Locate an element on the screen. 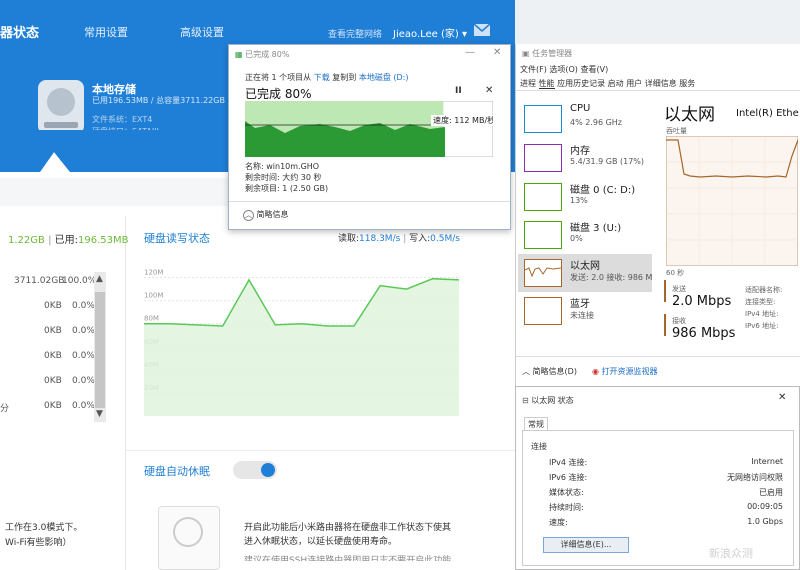 This screenshot has width=800, height=570. copy-description: 正在将 1 个项目从 下载 复制到 本地磁盘 (D:) is located at coordinates (327, 77).